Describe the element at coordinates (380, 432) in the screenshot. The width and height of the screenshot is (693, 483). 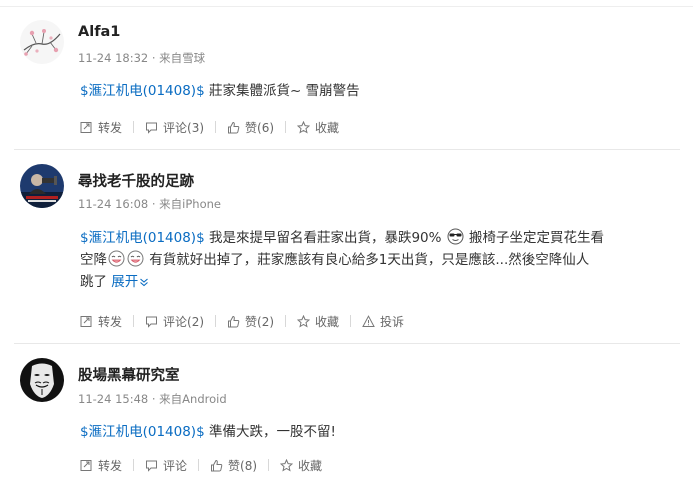
I see `post-content: $滙江机电(01408)$ 準備大跌，一股不留!` at that location.